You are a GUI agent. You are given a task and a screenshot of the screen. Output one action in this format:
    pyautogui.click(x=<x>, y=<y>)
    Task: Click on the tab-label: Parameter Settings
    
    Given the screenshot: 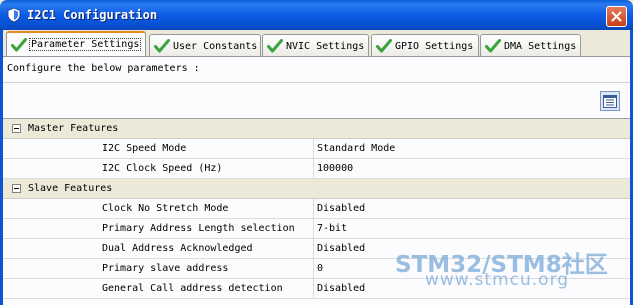 What is the action you would take?
    pyautogui.click(x=85, y=44)
    